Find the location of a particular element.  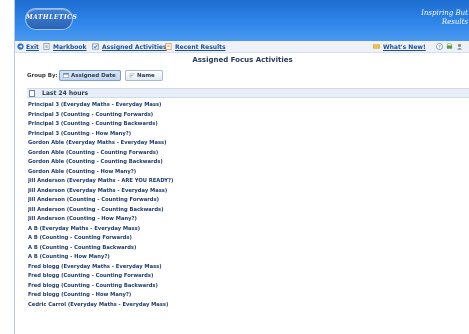

section-title: Last 24 hours is located at coordinates (65, 93).